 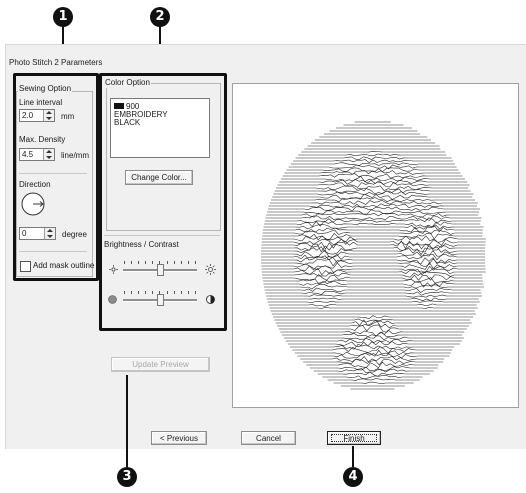 I want to click on callout-3-leader, so click(x=127, y=421).